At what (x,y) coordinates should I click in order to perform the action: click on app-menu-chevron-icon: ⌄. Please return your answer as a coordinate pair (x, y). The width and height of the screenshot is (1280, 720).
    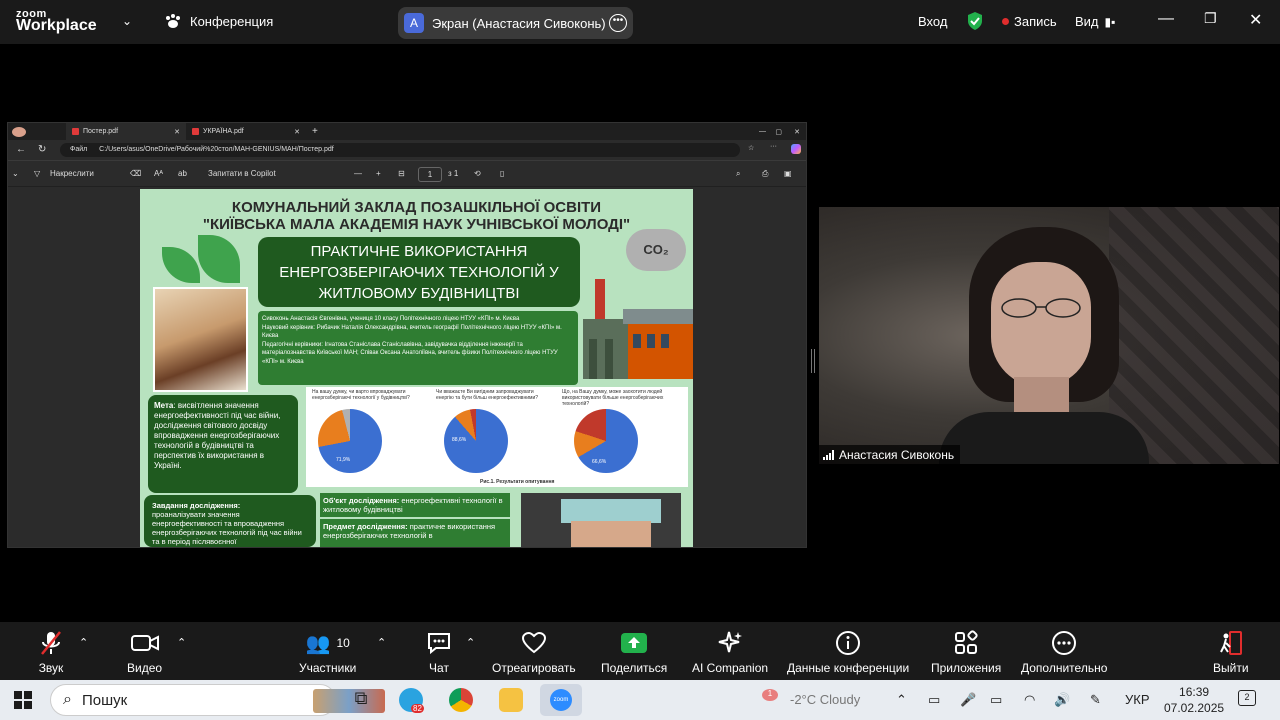
    Looking at the image, I should click on (127, 21).